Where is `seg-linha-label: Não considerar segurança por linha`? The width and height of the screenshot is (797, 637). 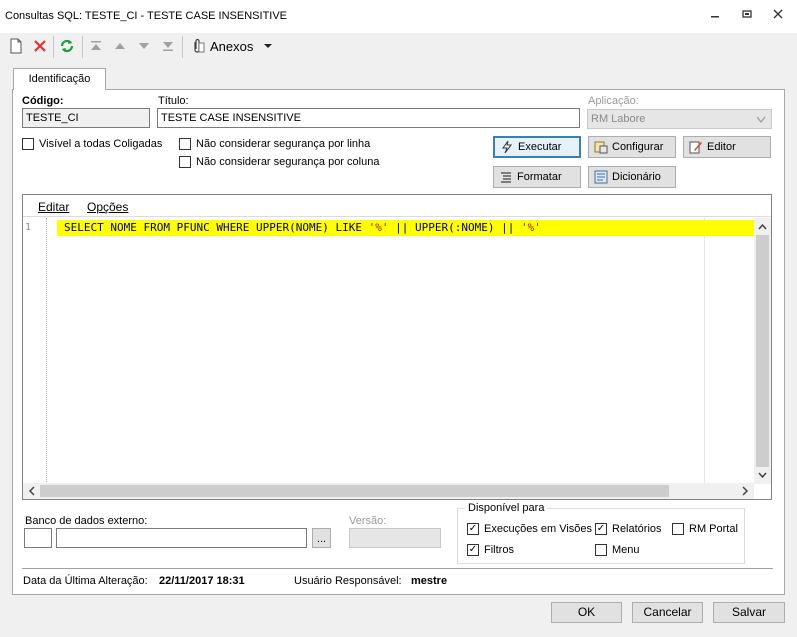 seg-linha-label: Não considerar segurança por linha is located at coordinates (283, 144).